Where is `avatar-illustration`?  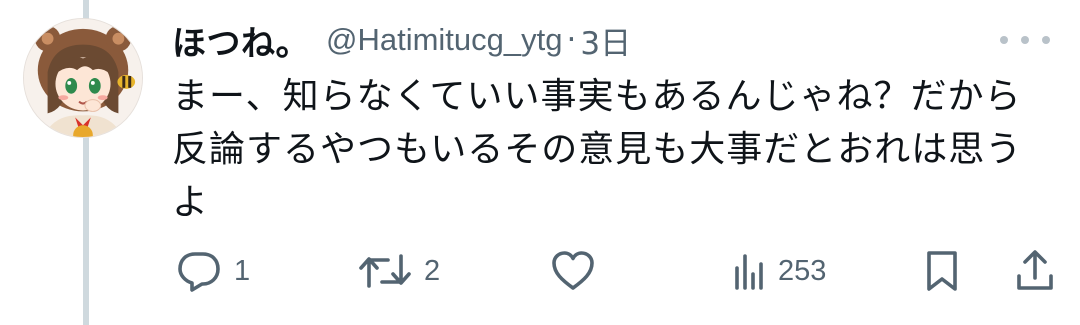
avatar-illustration is located at coordinates (83, 78).